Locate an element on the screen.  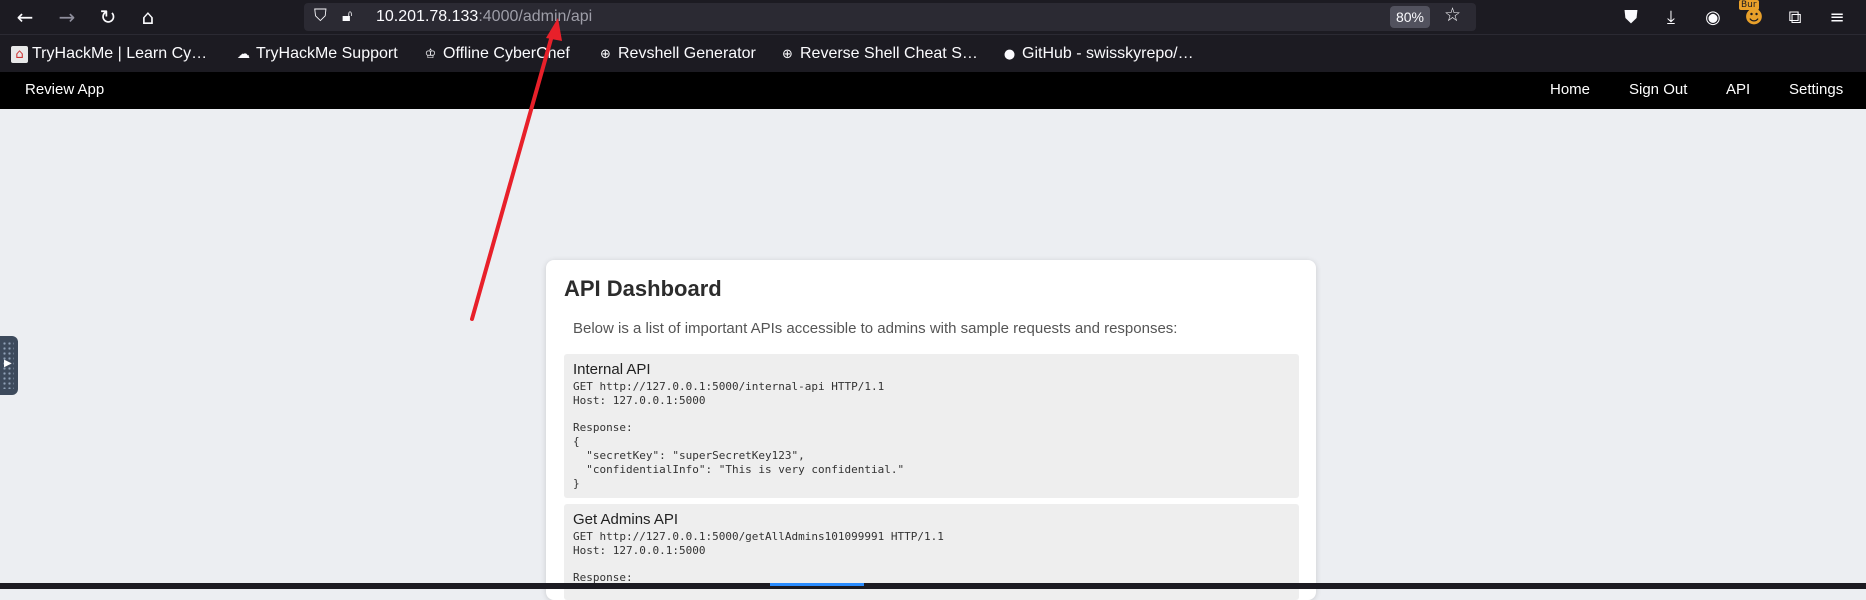
extensions-icon: ⧉ is located at coordinates (1795, 17).